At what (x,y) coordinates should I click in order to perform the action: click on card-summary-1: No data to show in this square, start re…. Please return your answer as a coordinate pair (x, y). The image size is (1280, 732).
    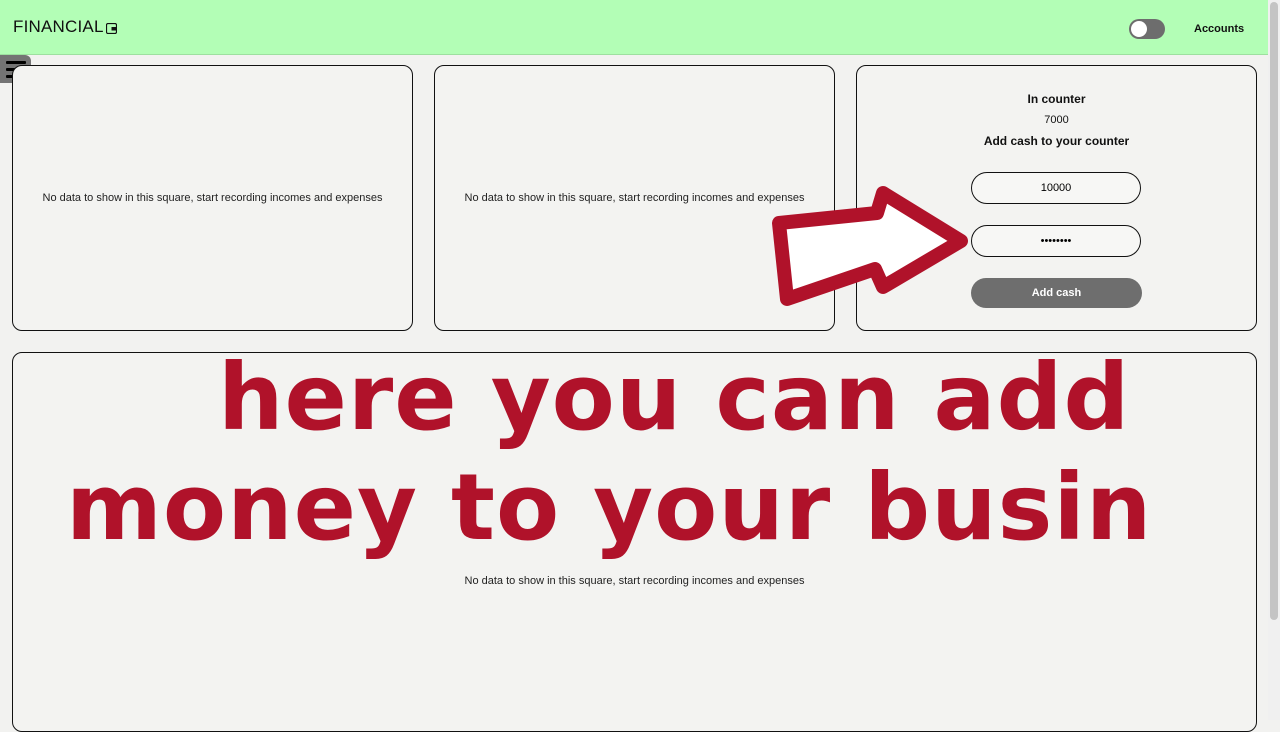
    Looking at the image, I should click on (212, 198).